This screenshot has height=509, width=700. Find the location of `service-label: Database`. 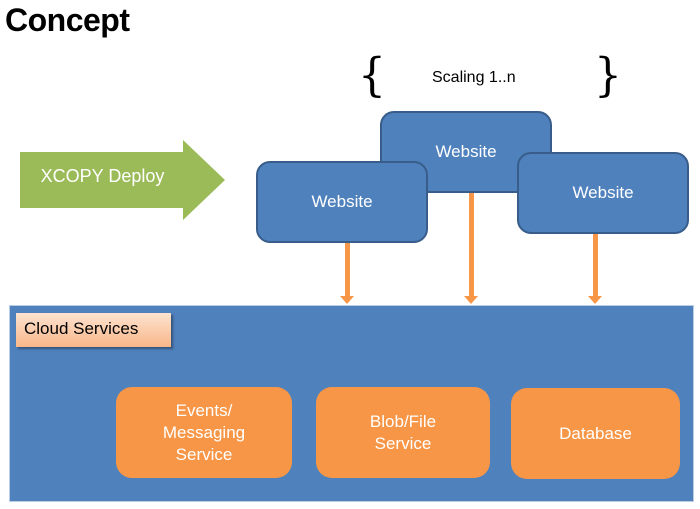

service-label: Database is located at coordinates (595, 433).